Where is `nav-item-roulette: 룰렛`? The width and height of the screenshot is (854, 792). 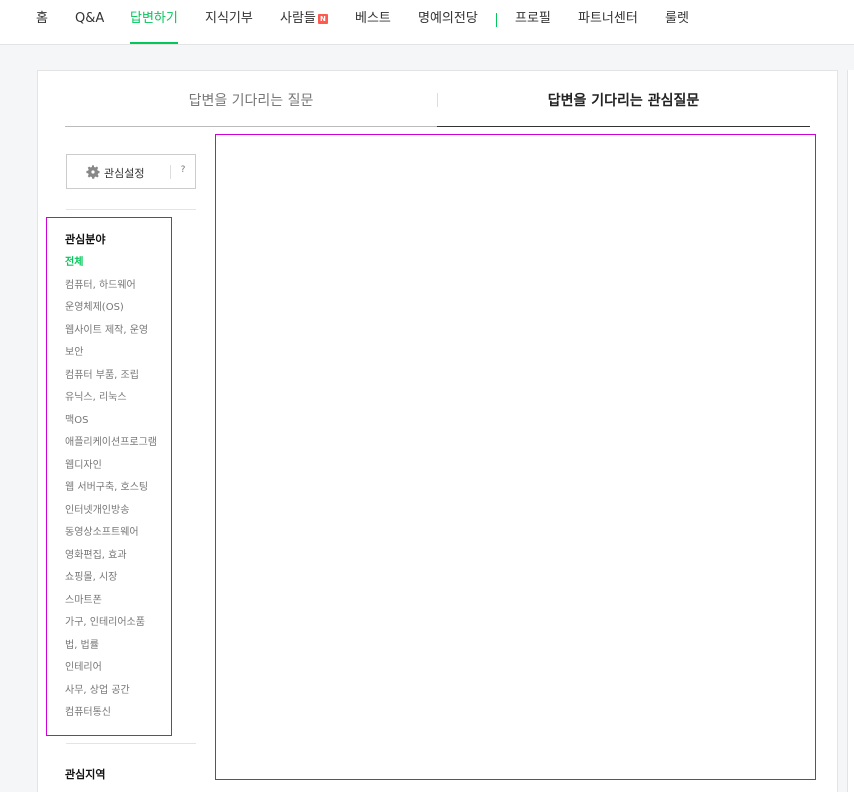 nav-item-roulette: 룰렛 is located at coordinates (677, 22).